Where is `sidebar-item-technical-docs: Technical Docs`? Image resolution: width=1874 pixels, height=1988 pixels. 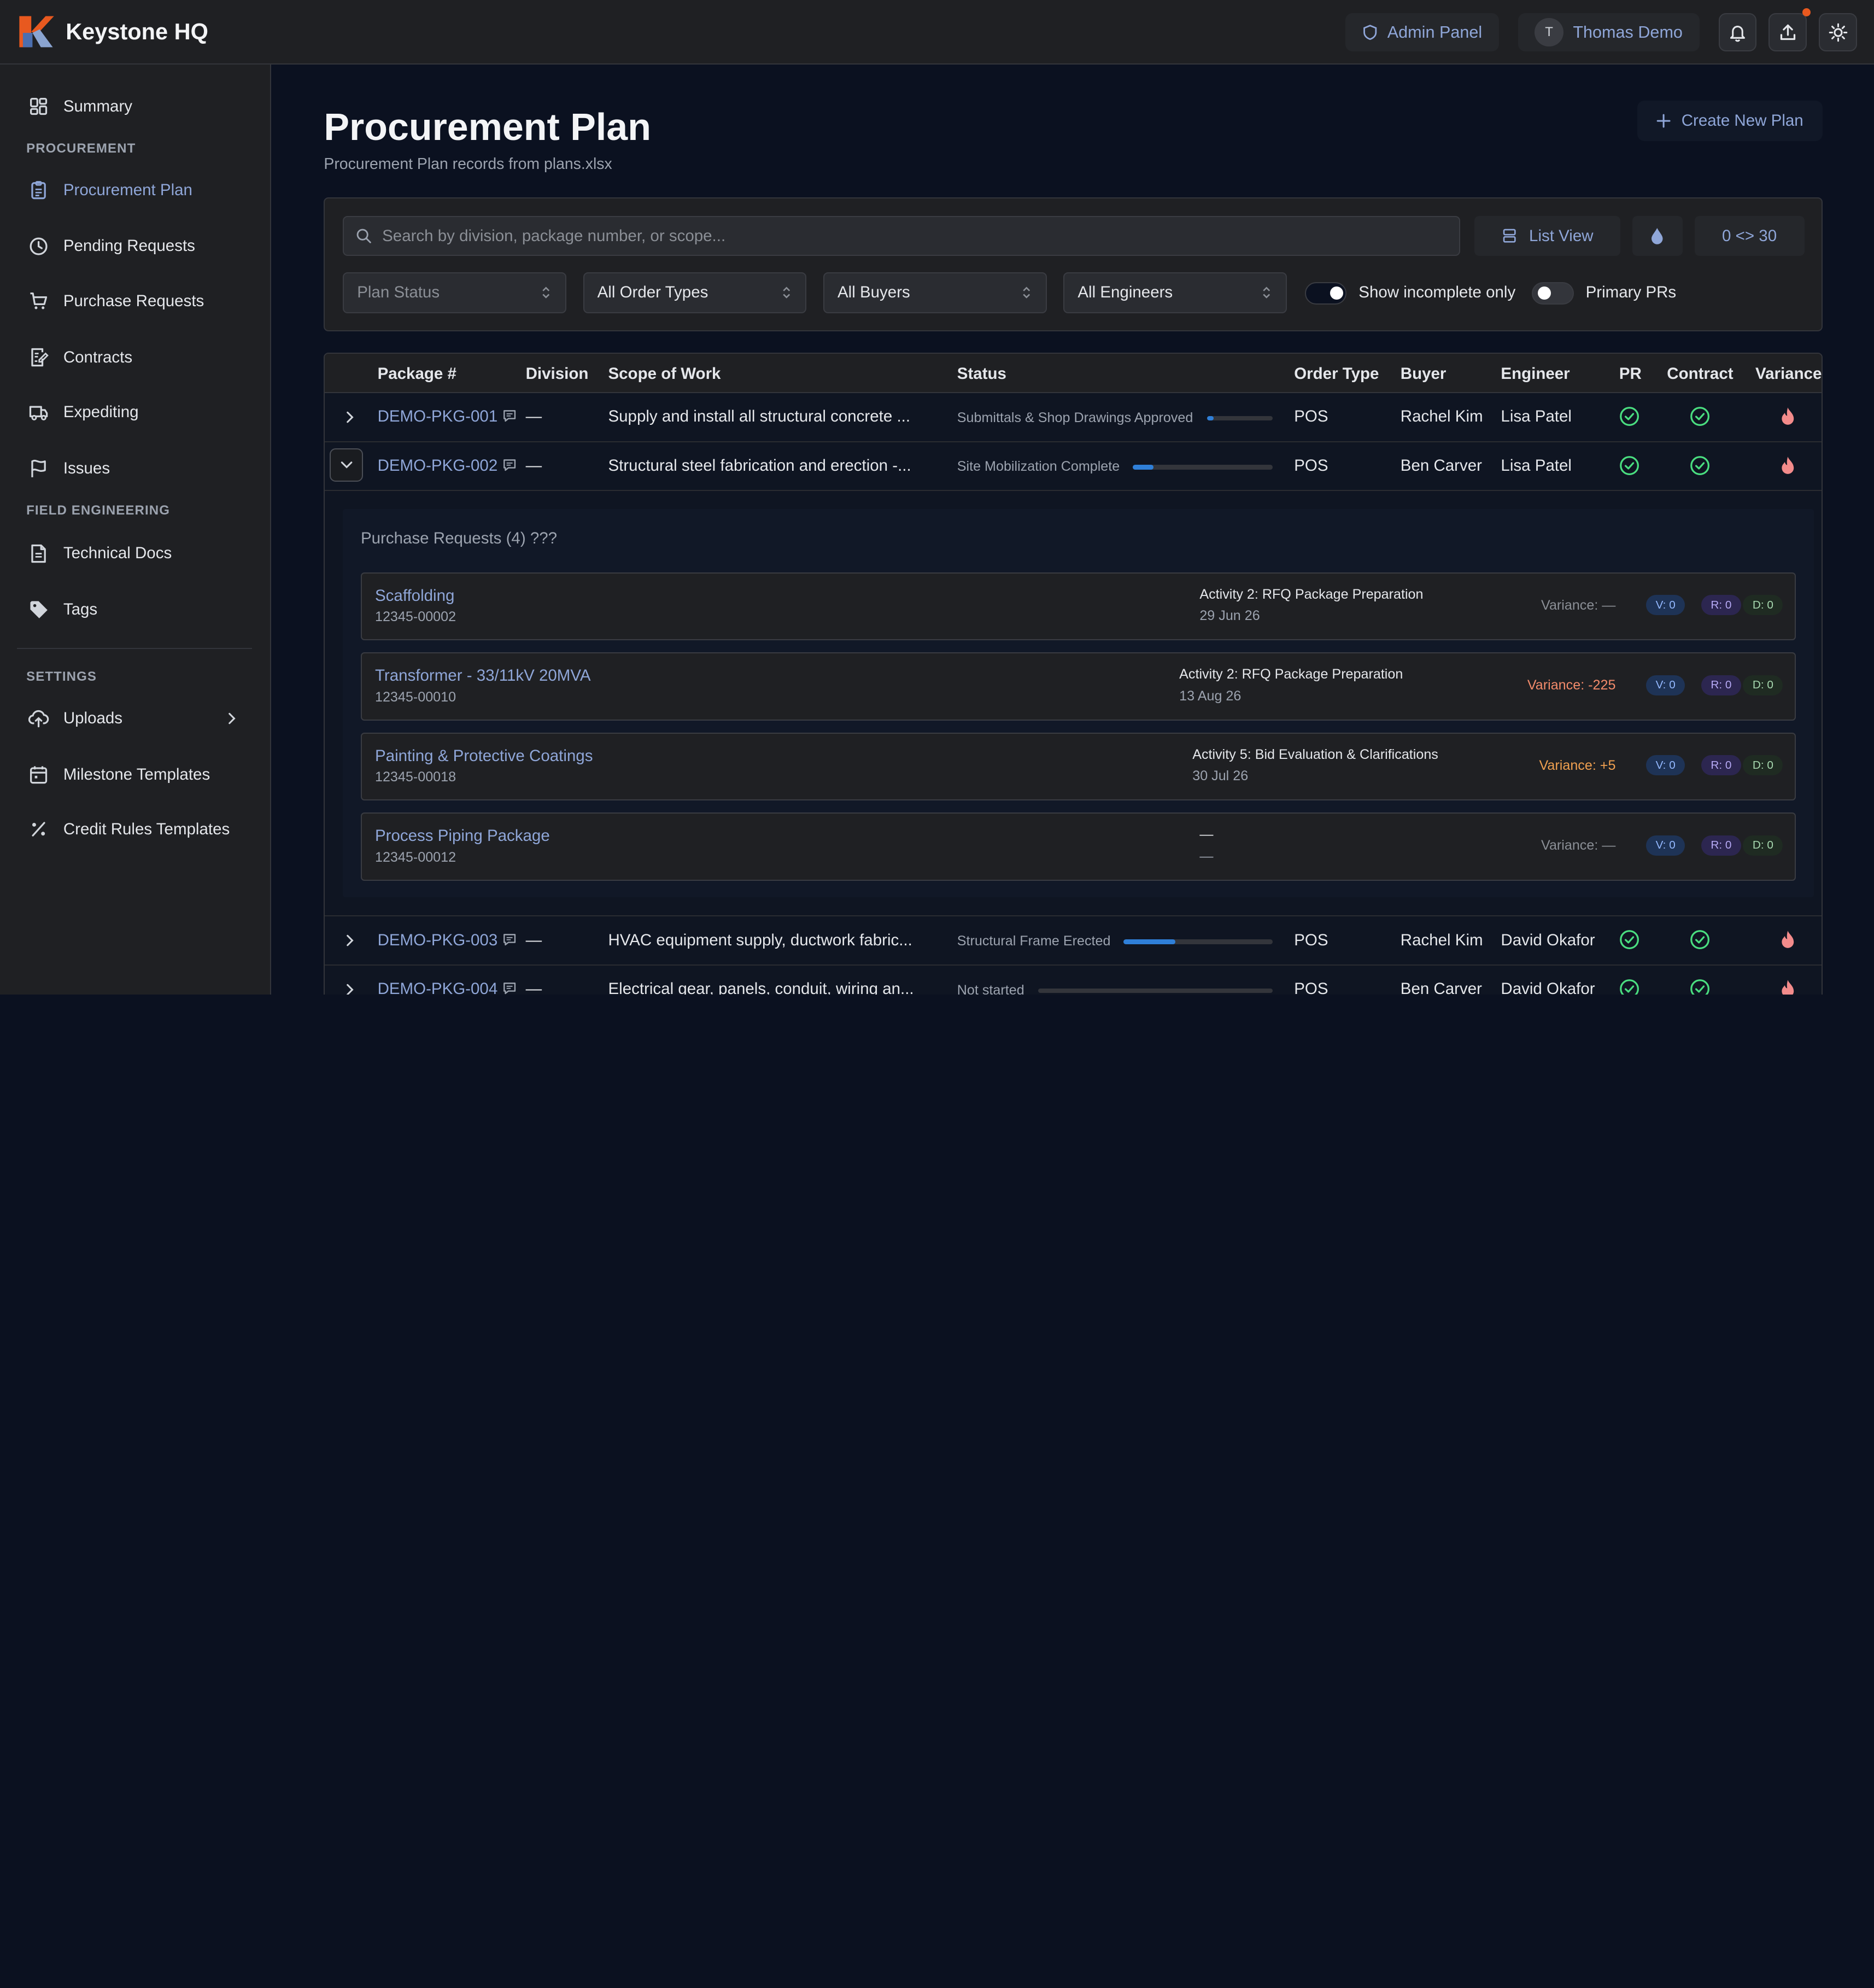 sidebar-item-technical-docs: Technical Docs is located at coordinates (135, 553).